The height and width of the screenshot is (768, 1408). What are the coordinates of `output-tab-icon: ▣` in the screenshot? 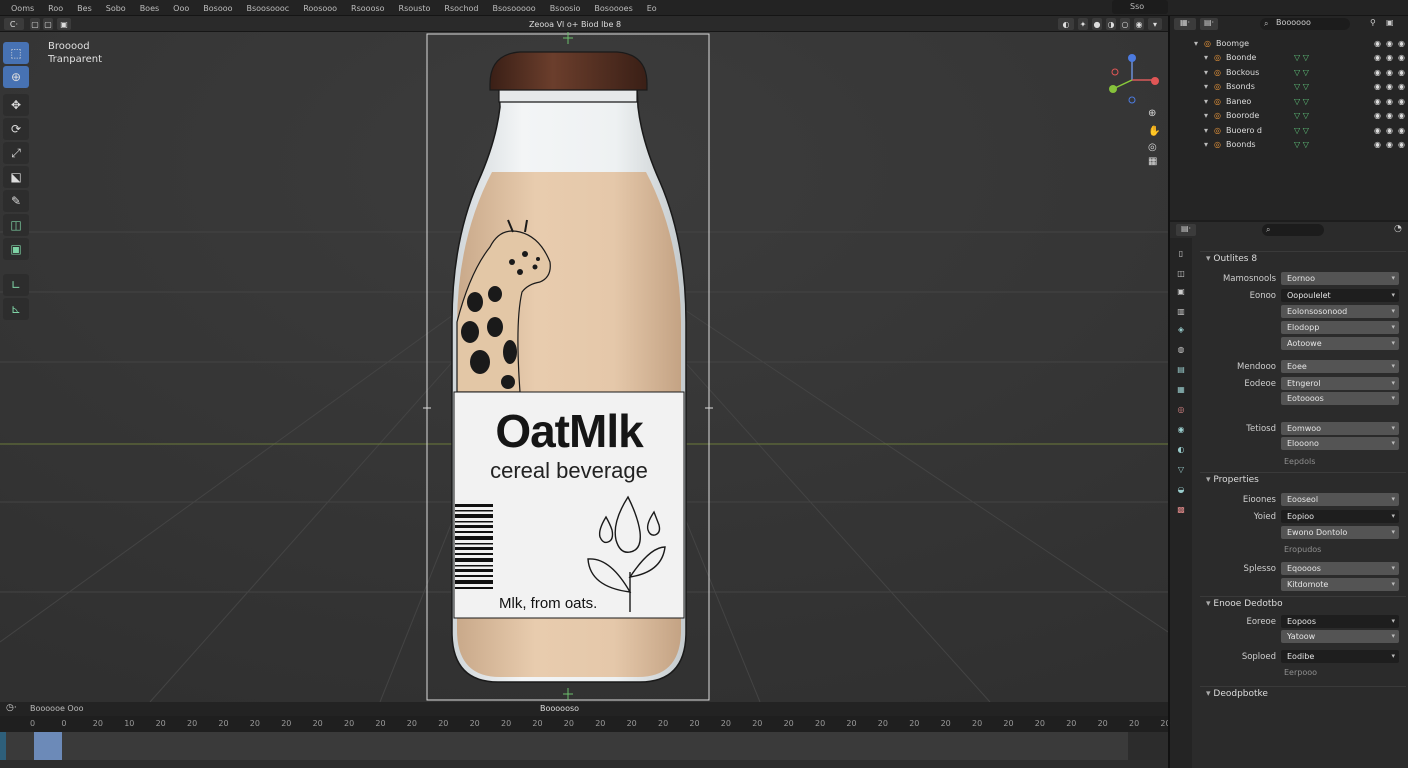 It's located at (1181, 292).